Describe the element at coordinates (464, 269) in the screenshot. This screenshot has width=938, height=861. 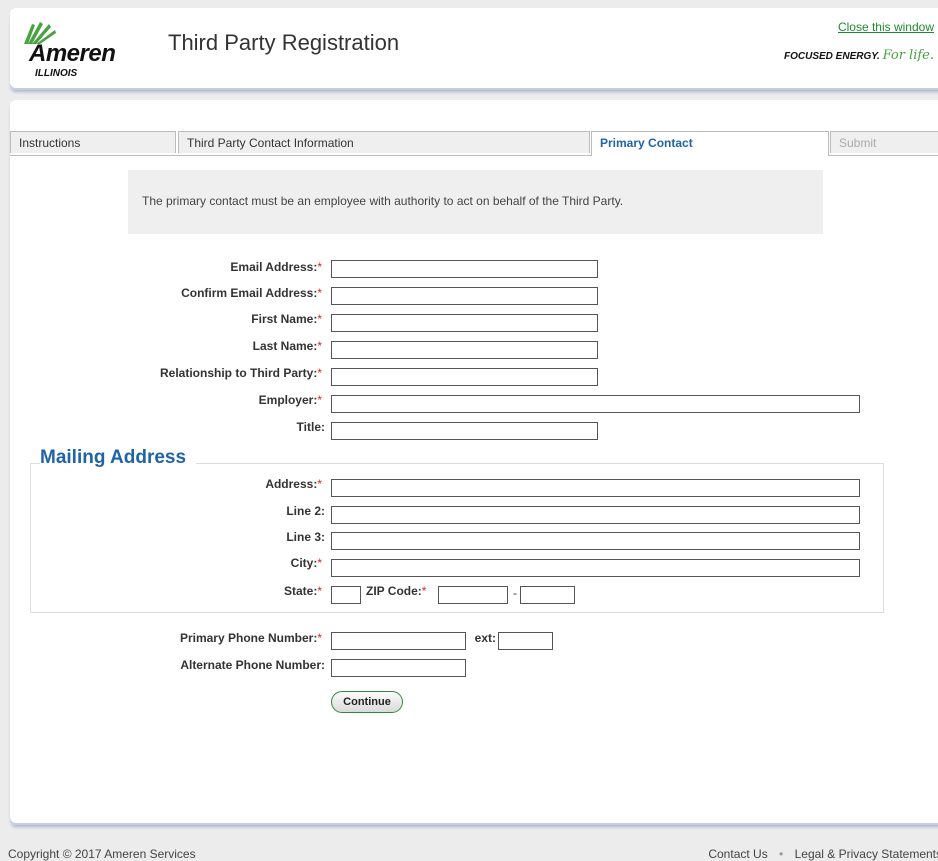
I see `email-field` at that location.